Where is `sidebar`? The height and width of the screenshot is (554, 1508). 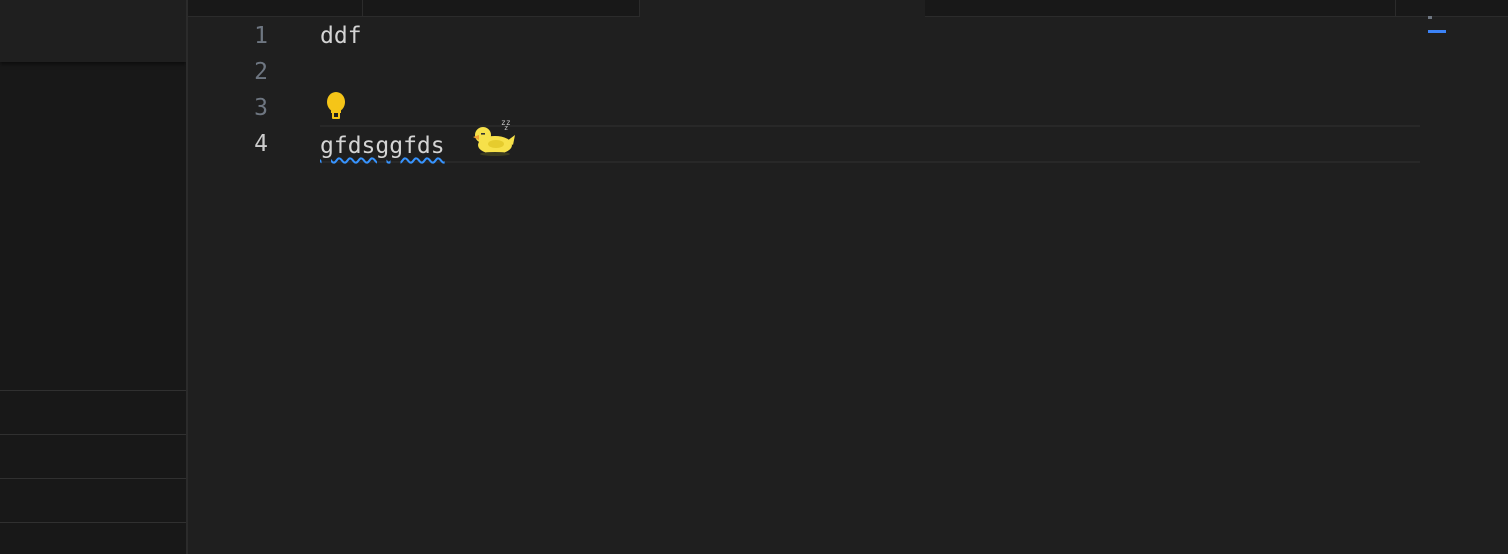
sidebar is located at coordinates (93, 277).